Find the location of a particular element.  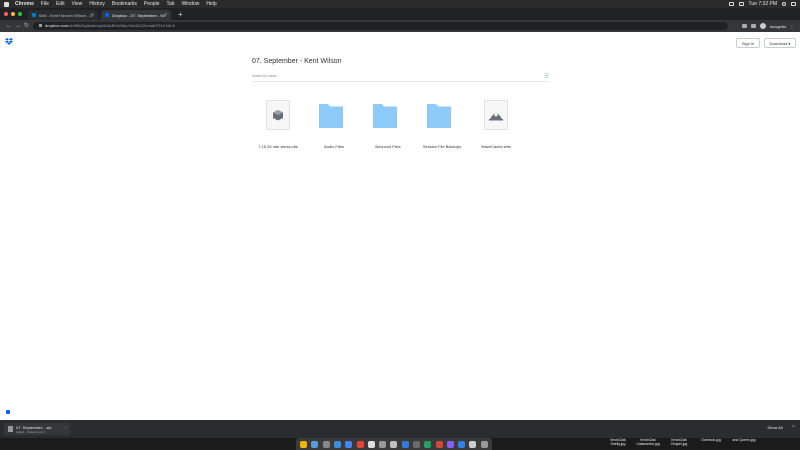

status-area: Tue 7:32 PM is located at coordinates (762, 4).